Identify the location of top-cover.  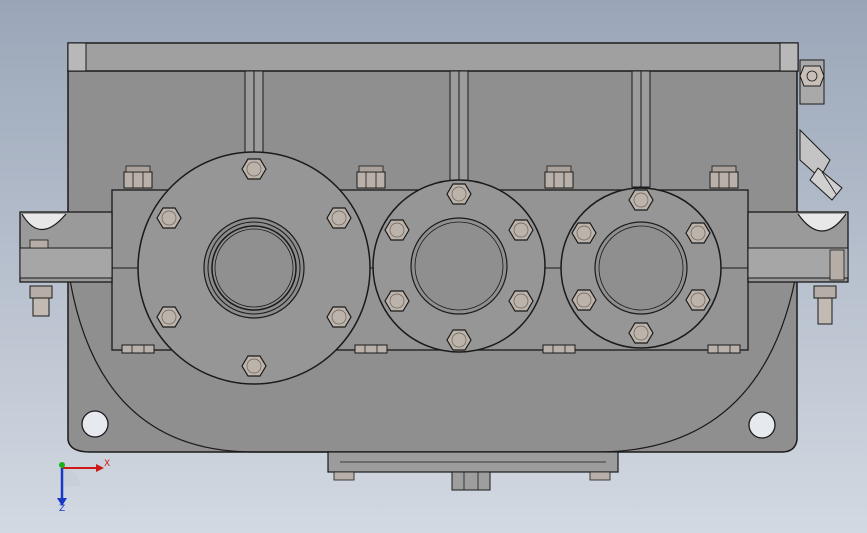
(433, 57).